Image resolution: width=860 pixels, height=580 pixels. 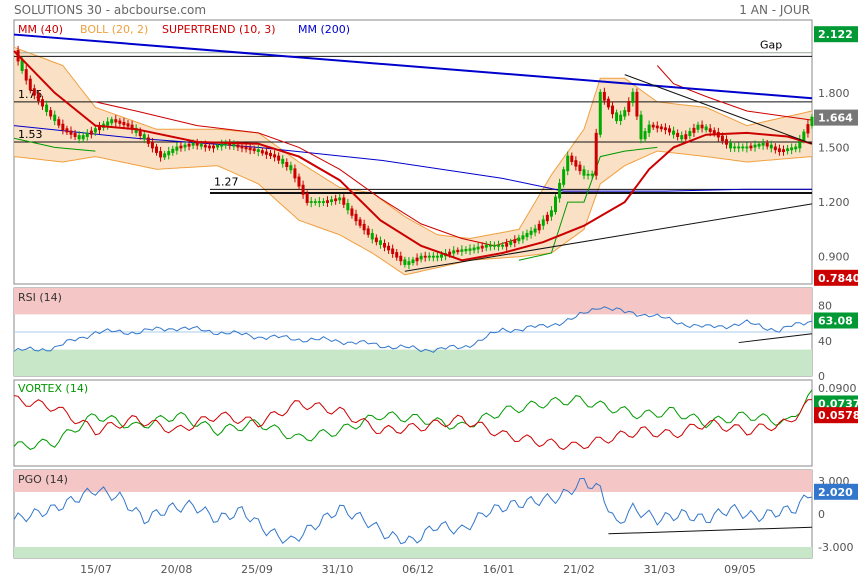 What do you see at coordinates (825, 306) in the screenshot?
I see `rsi-tick-label: 80` at bounding box center [825, 306].